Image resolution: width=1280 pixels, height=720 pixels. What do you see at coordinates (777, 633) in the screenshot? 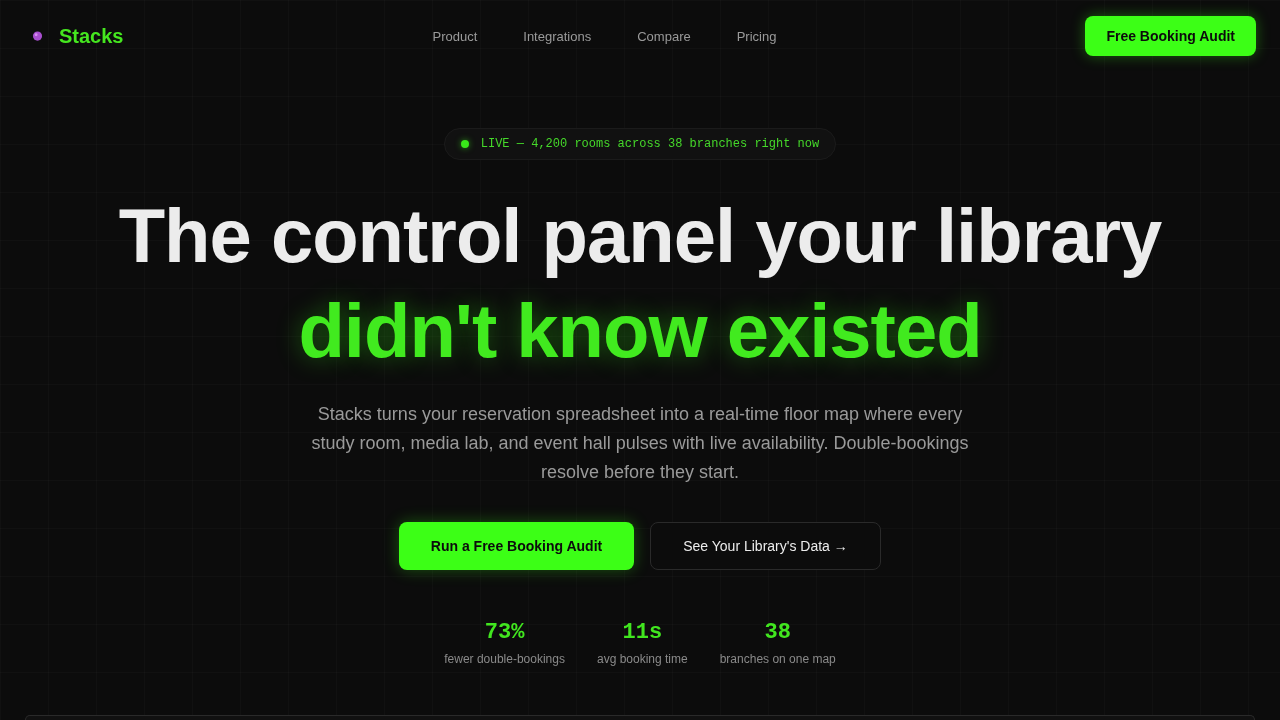
I see `stat-value: 38` at bounding box center [777, 633].